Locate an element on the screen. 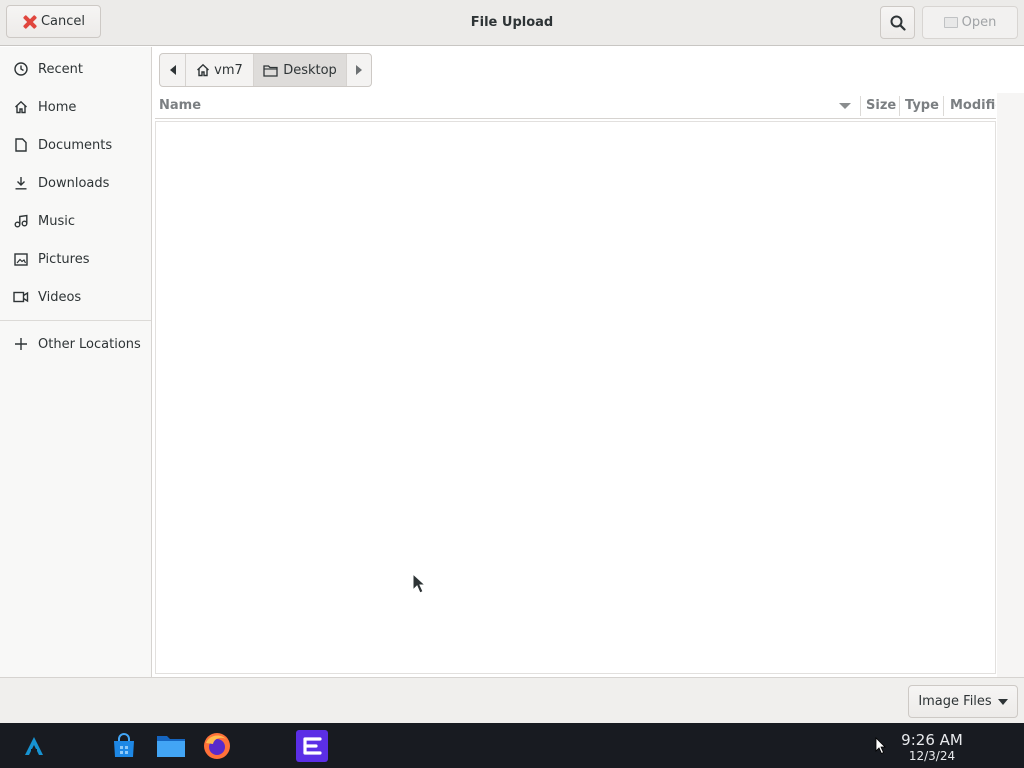 The image size is (1024, 768). cancel-label: Cancel is located at coordinates (63, 21).